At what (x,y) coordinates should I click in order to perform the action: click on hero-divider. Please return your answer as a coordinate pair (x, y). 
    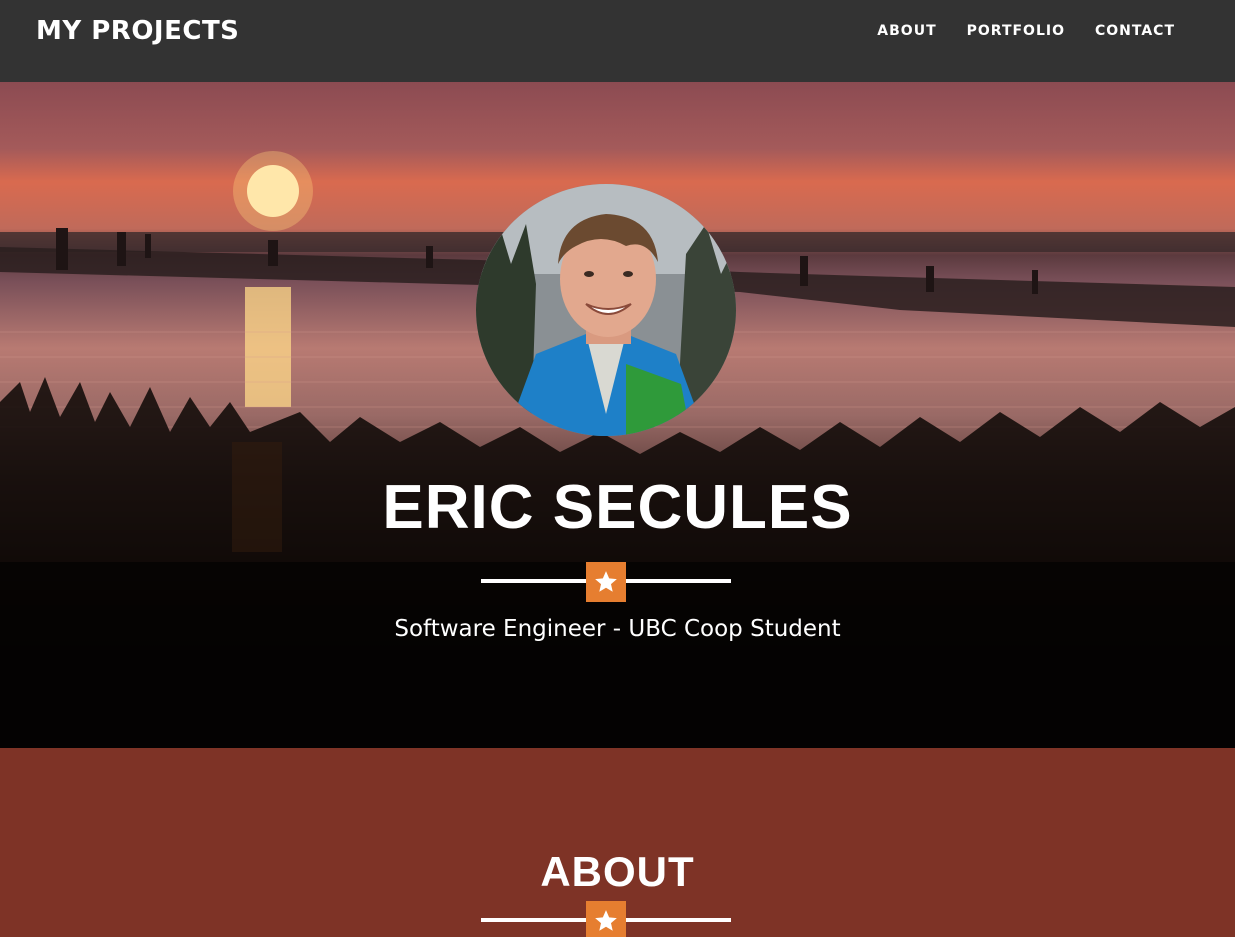
    Looking at the image, I should click on (606, 582).